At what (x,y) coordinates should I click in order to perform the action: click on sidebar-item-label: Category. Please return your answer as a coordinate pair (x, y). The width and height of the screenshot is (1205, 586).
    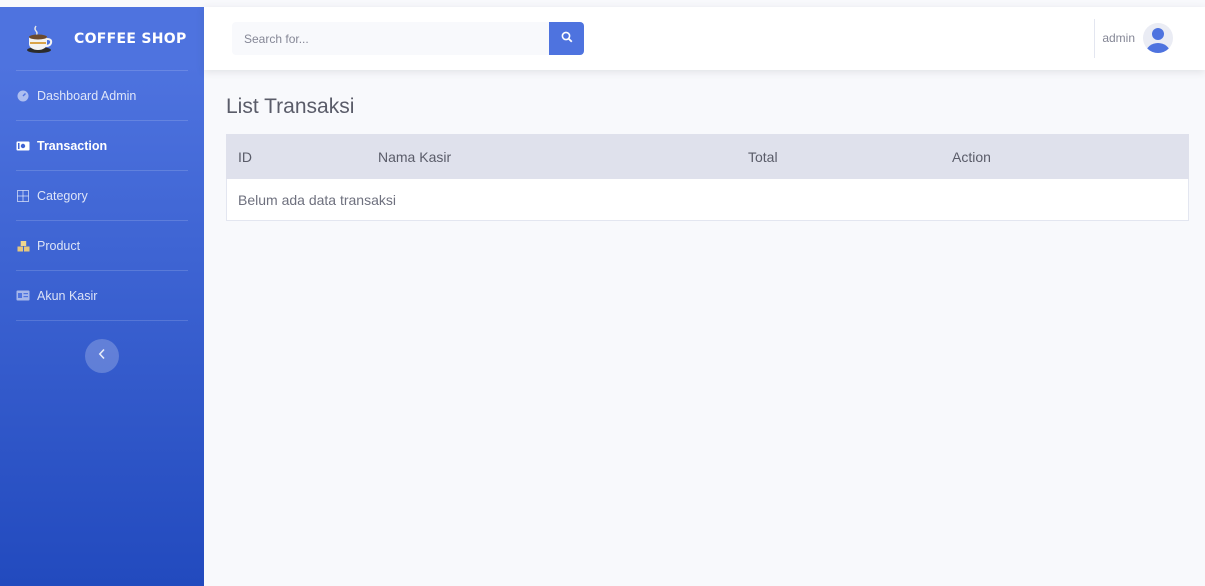
    Looking at the image, I should click on (62, 195).